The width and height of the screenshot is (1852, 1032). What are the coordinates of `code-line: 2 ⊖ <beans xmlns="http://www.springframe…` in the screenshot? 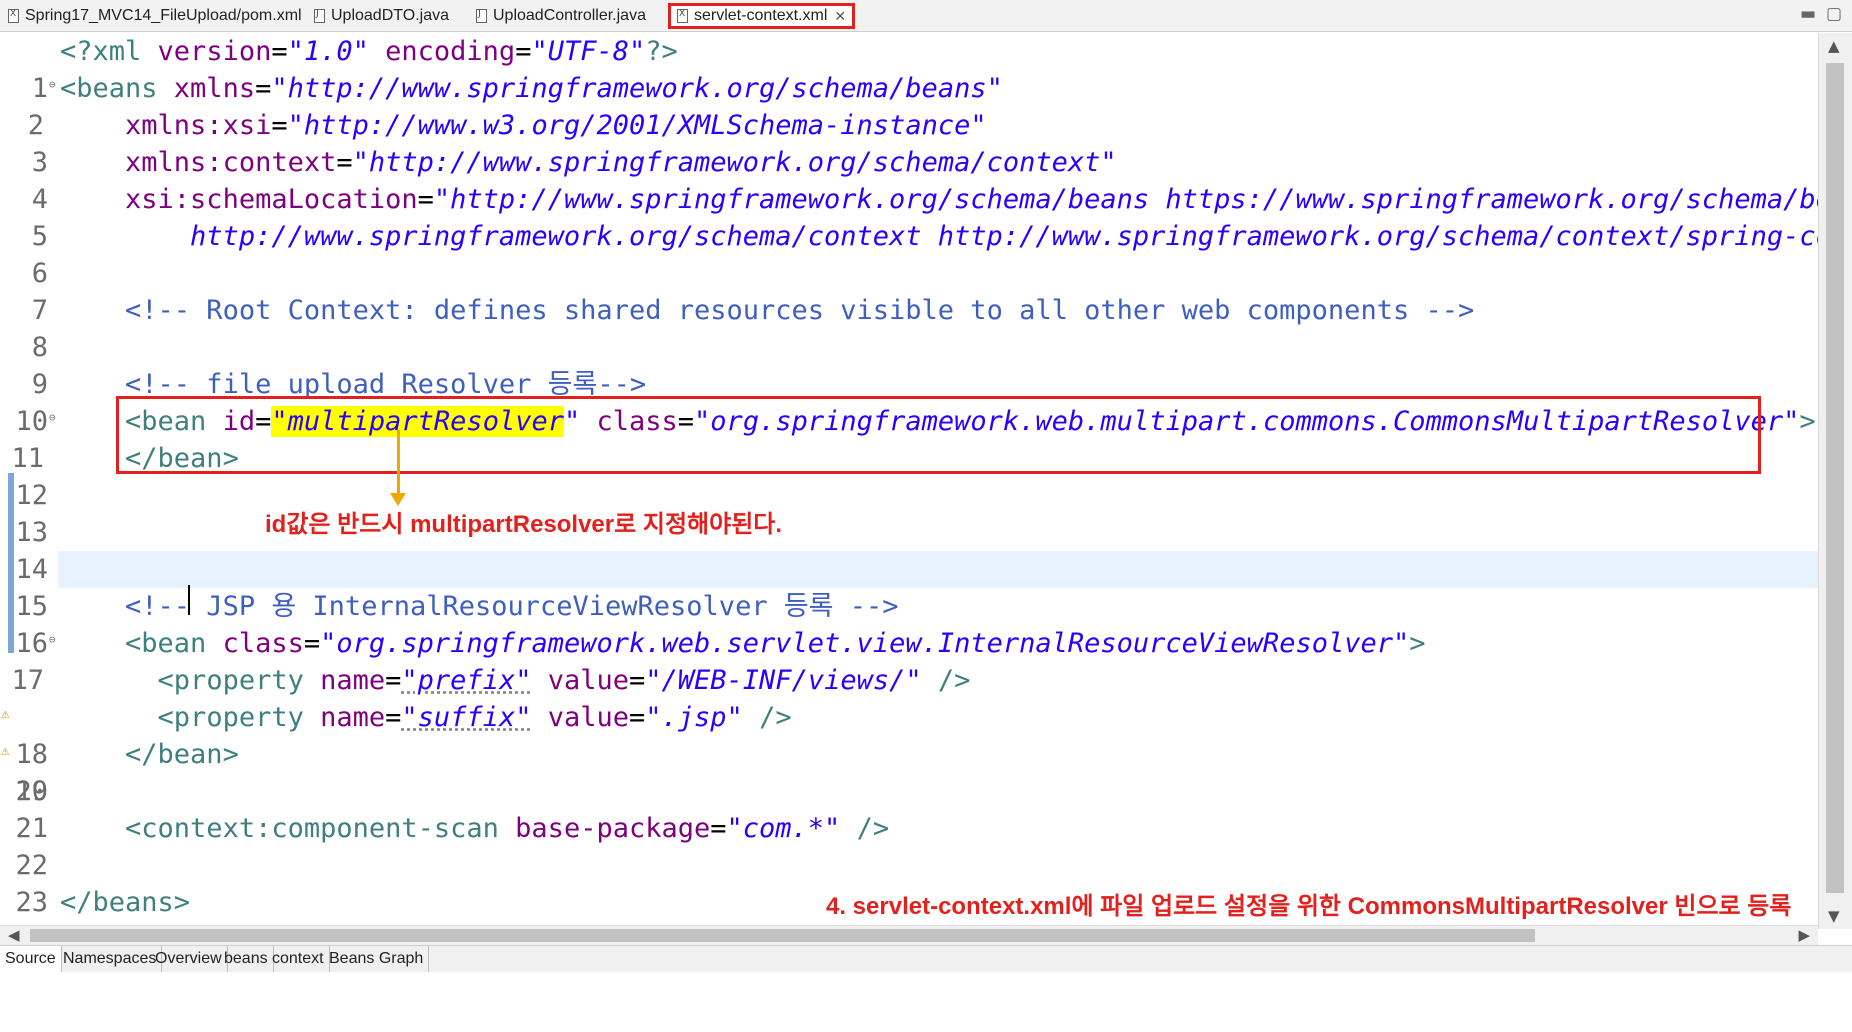 It's located at (909, 105).